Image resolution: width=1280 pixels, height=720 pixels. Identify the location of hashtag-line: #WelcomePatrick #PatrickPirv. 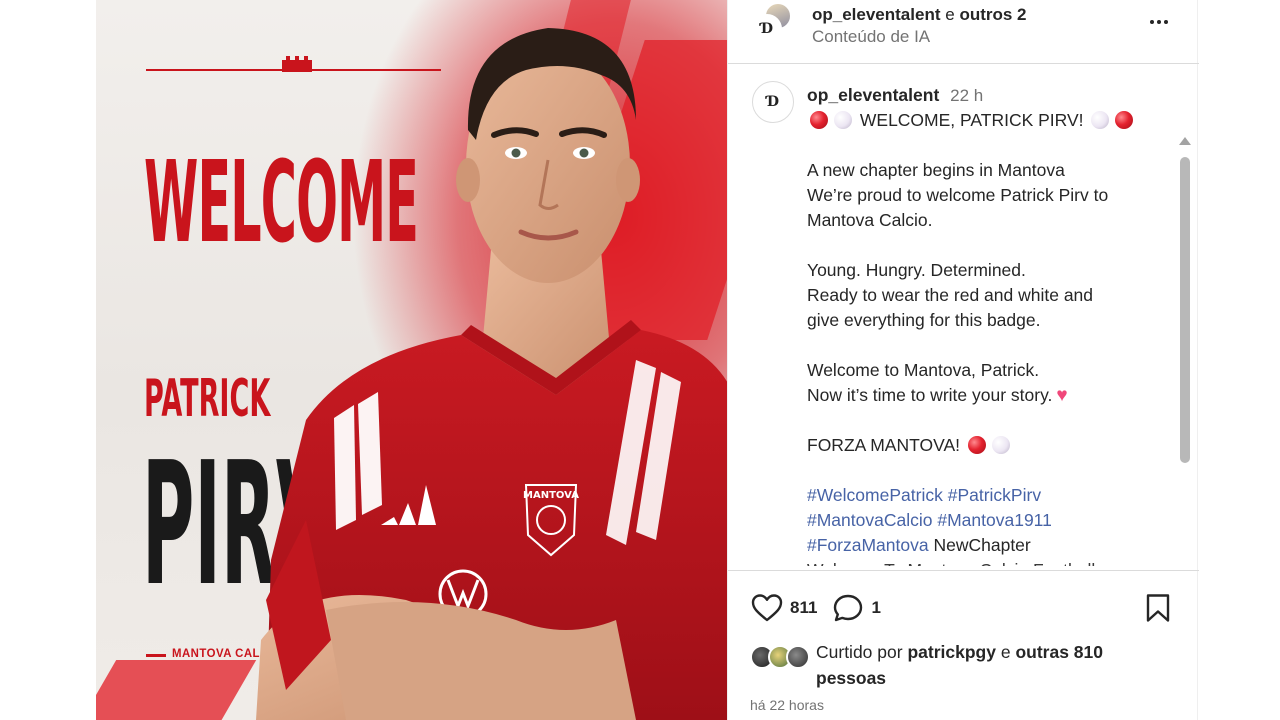
(987, 495).